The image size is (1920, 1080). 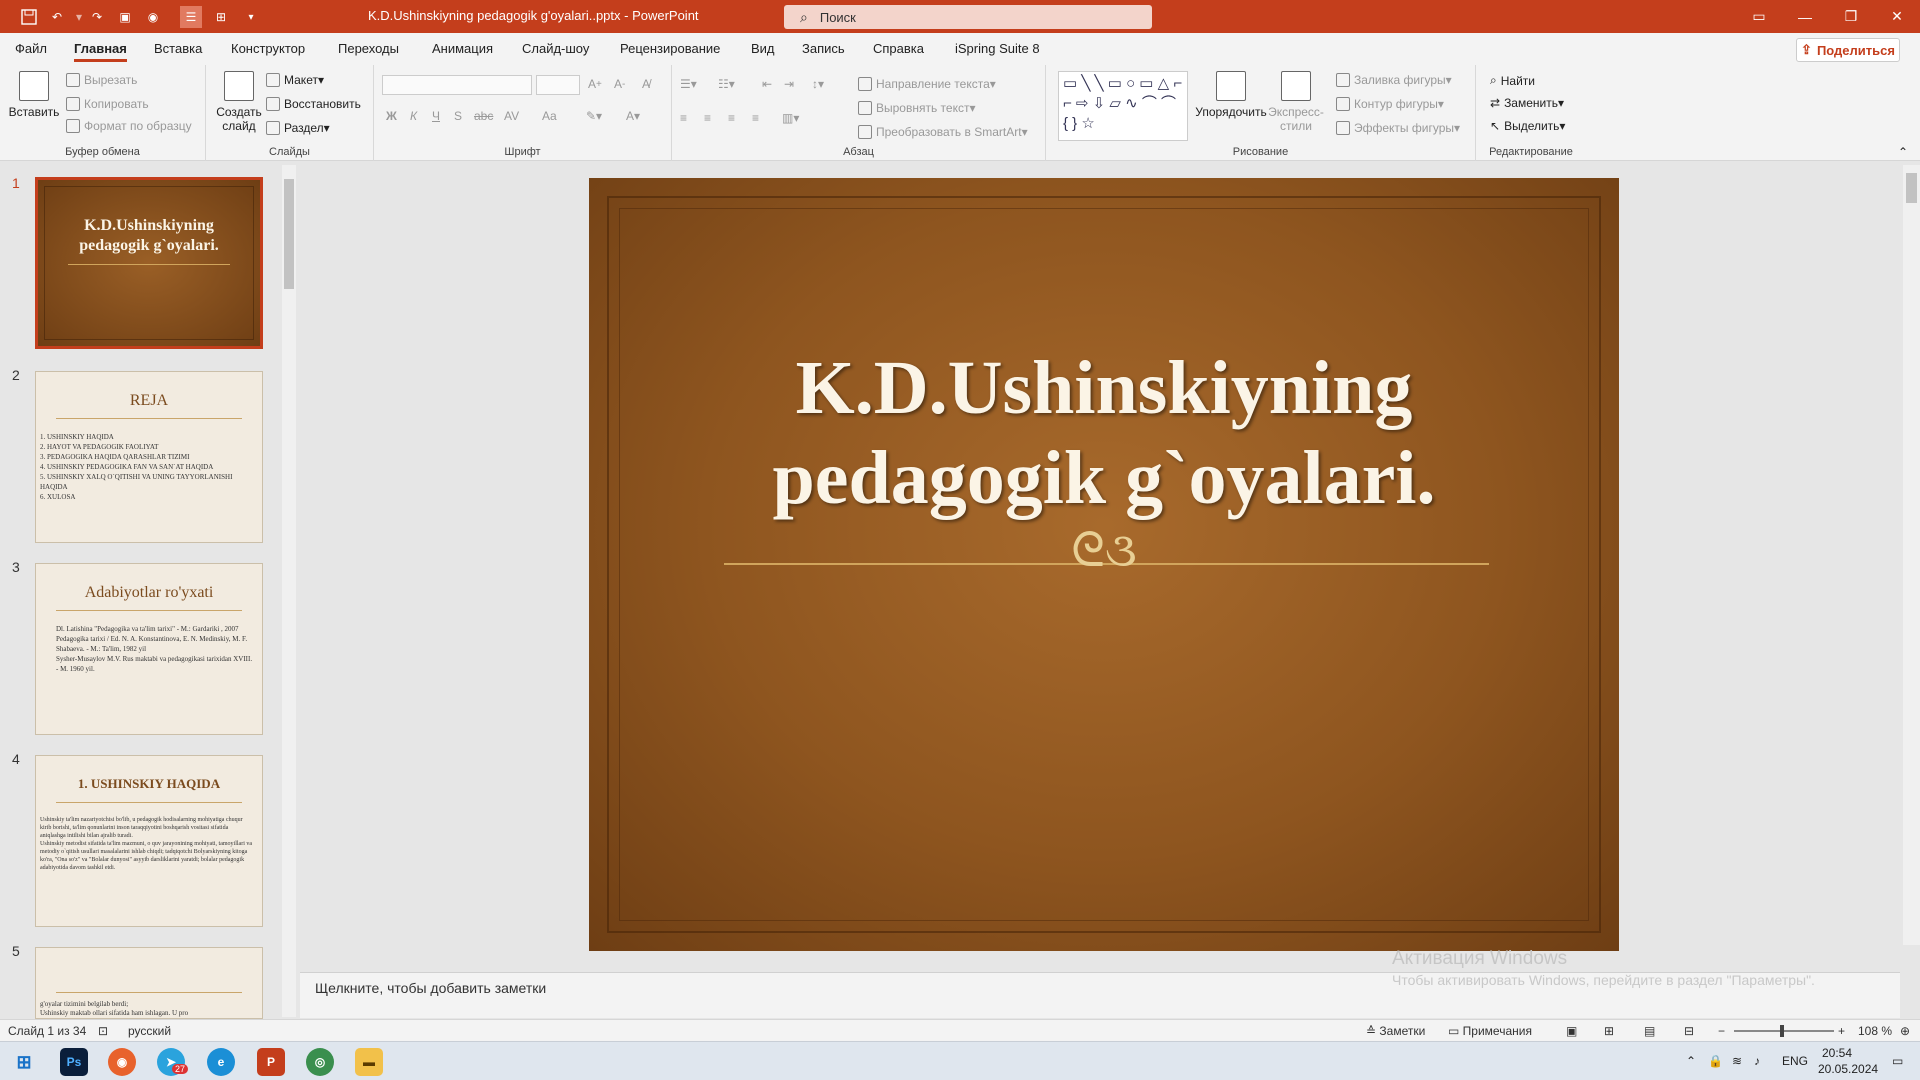 I want to click on change-case-button: Aa, so click(x=549, y=116).